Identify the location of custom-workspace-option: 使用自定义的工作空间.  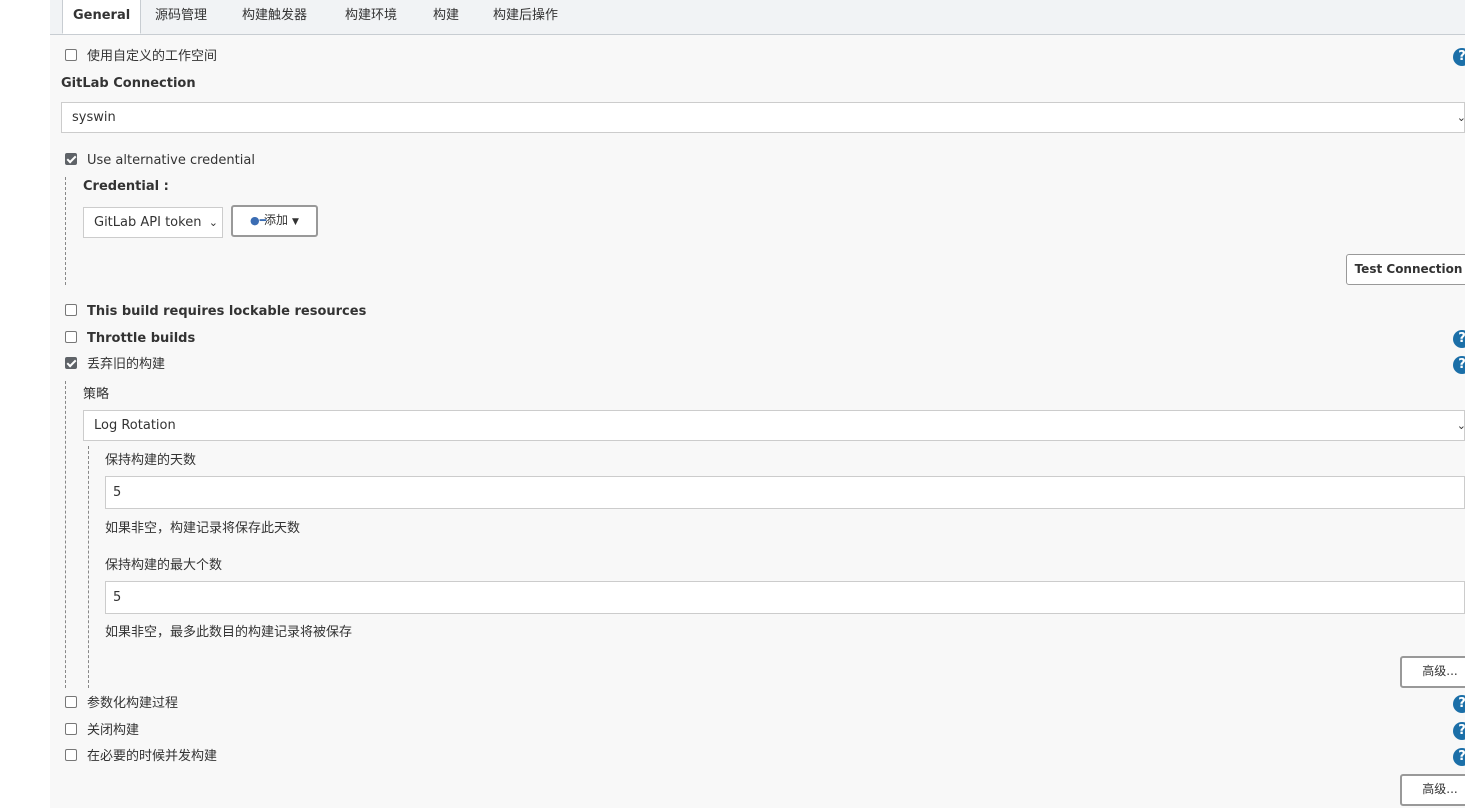
(141, 57).